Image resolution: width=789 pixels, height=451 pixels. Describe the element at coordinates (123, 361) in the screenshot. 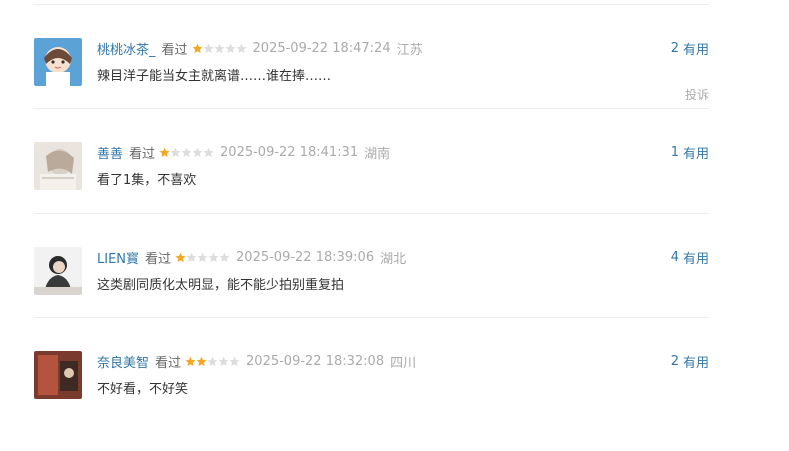

I see `username-link: 奈良美智` at that location.